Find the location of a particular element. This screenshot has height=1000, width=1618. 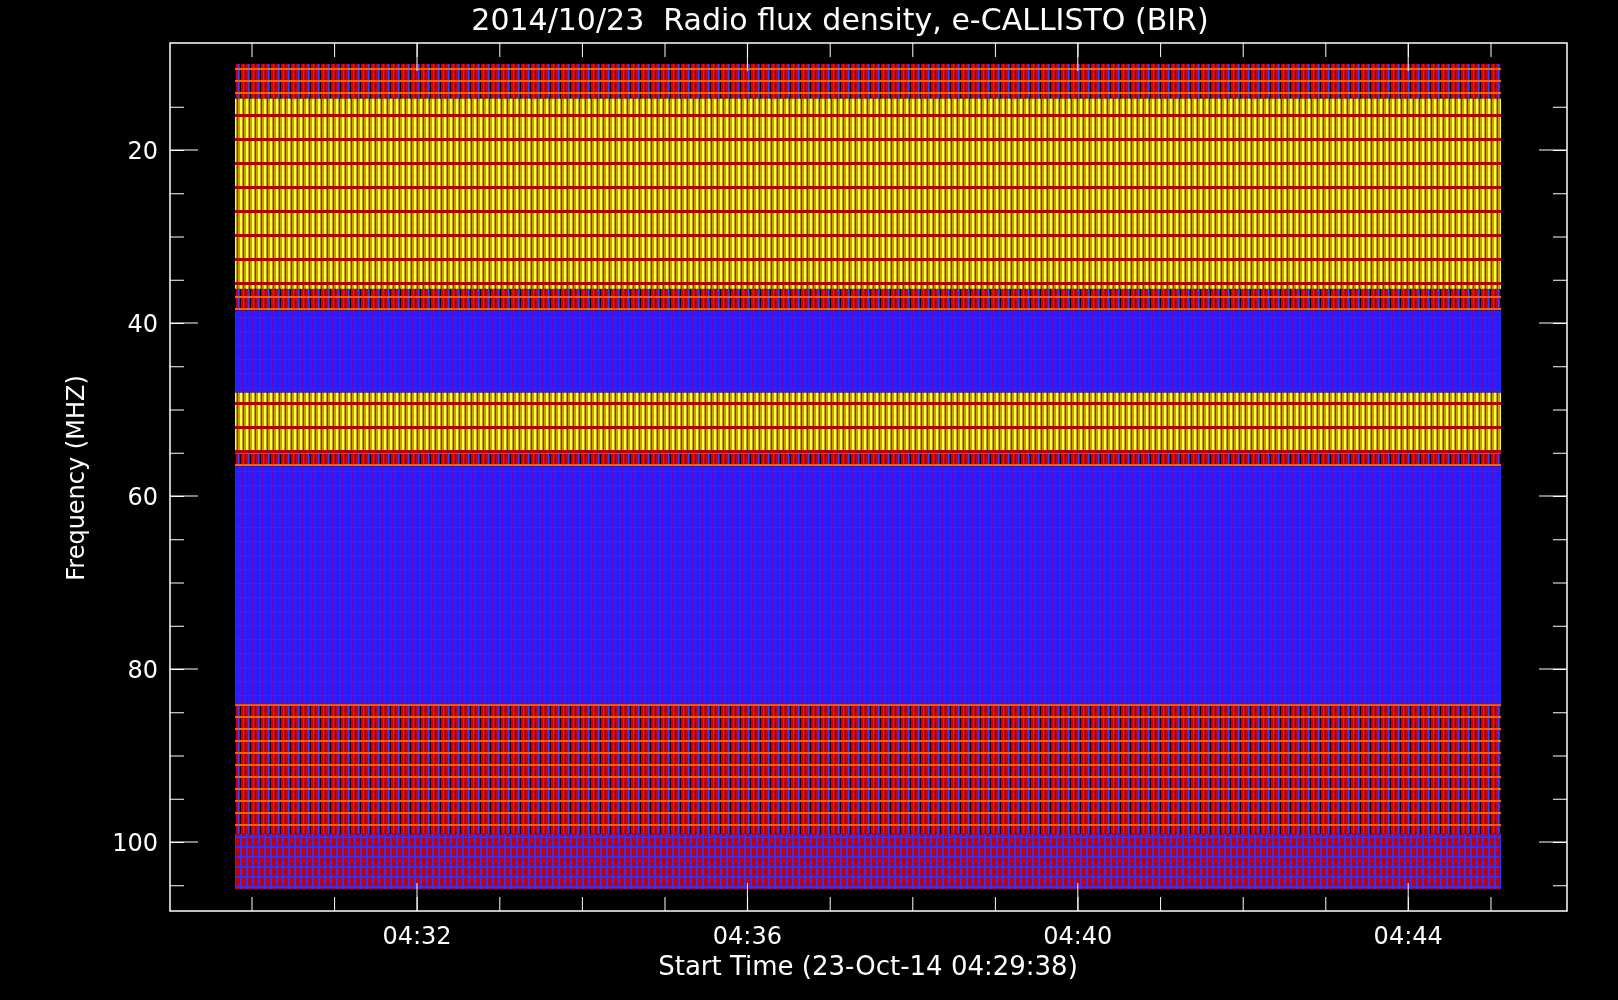

y-tick-label: 100 is located at coordinates (135, 843).